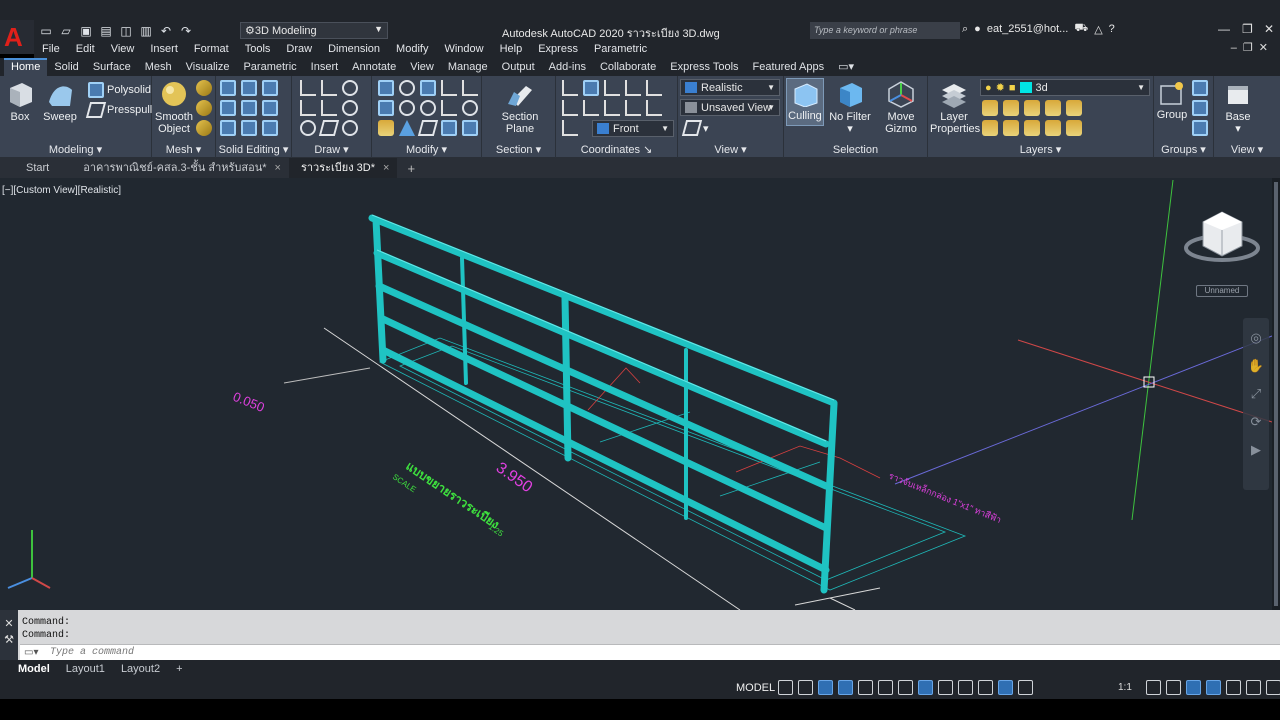 Image resolution: width=1280 pixels, height=720 pixels. I want to click on workspace-switch-icon, so click(1153, 687).